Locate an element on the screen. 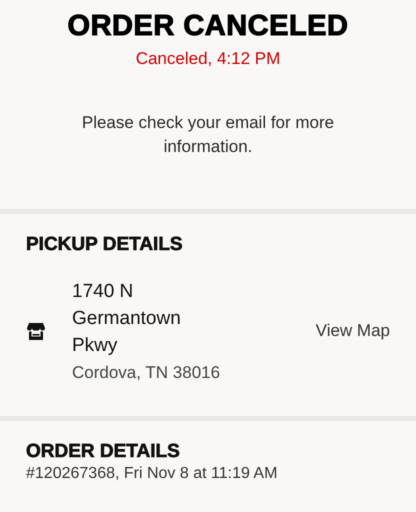 The height and width of the screenshot is (512, 416). order-summary: #120267368, Fri Nov 8 at 11:19 AM is located at coordinates (152, 474).